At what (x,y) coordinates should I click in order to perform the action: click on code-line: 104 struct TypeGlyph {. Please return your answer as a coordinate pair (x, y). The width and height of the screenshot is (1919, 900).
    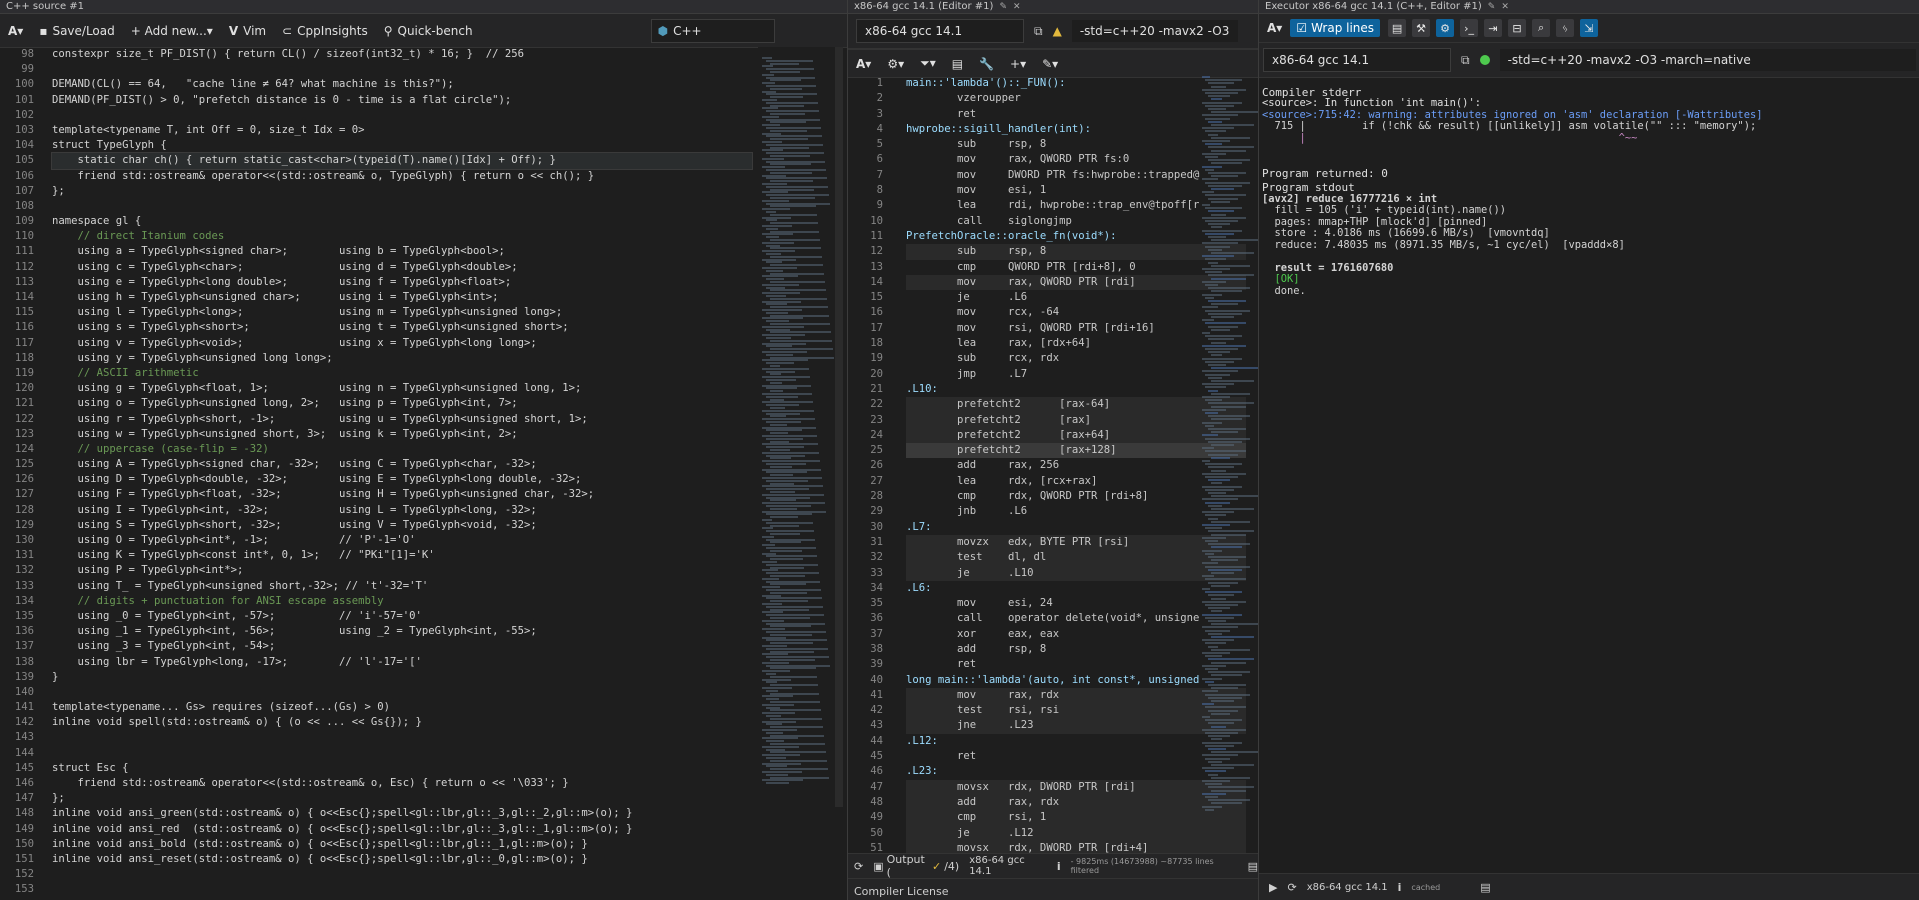
    Looking at the image, I should click on (422, 145).